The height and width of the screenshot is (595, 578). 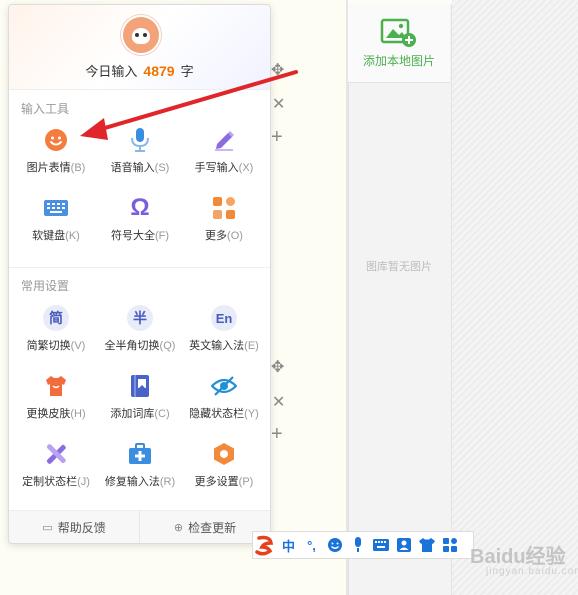 I want to click on tool-label: 软键盘(K), so click(x=56, y=236).